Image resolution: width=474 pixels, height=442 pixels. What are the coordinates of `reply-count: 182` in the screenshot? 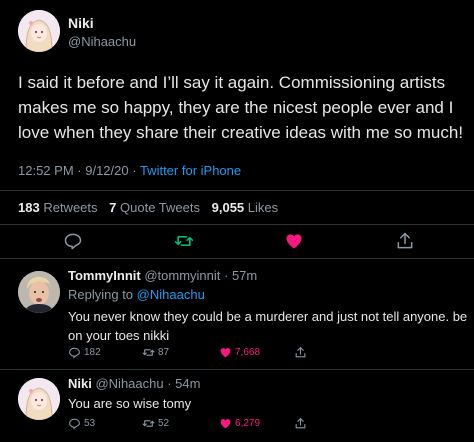 It's located at (92, 352).